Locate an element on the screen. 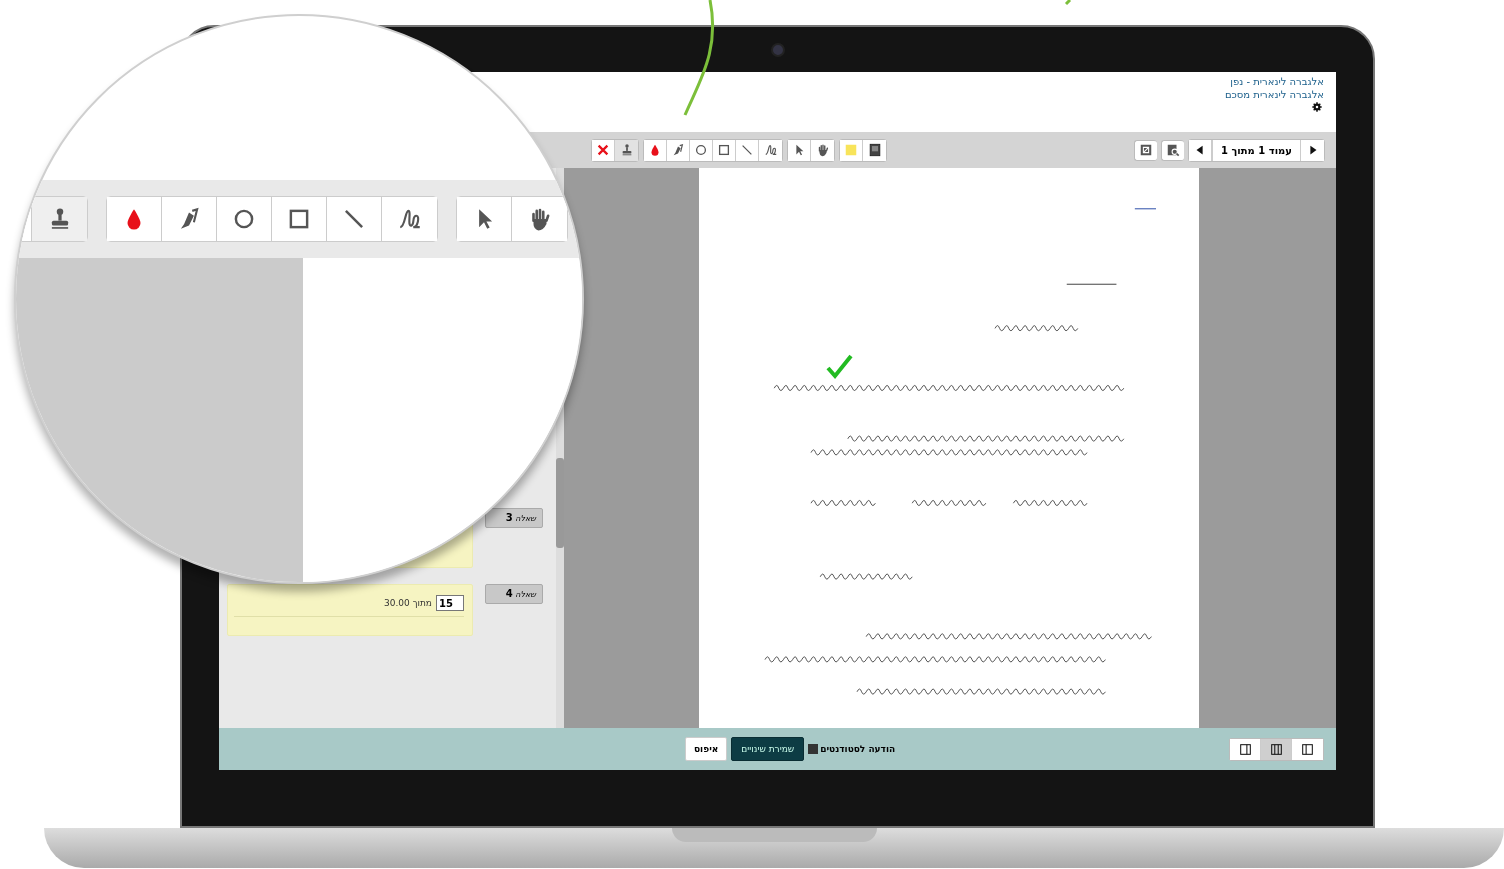 The image size is (1504, 869). note-icon is located at coordinates (851, 150).